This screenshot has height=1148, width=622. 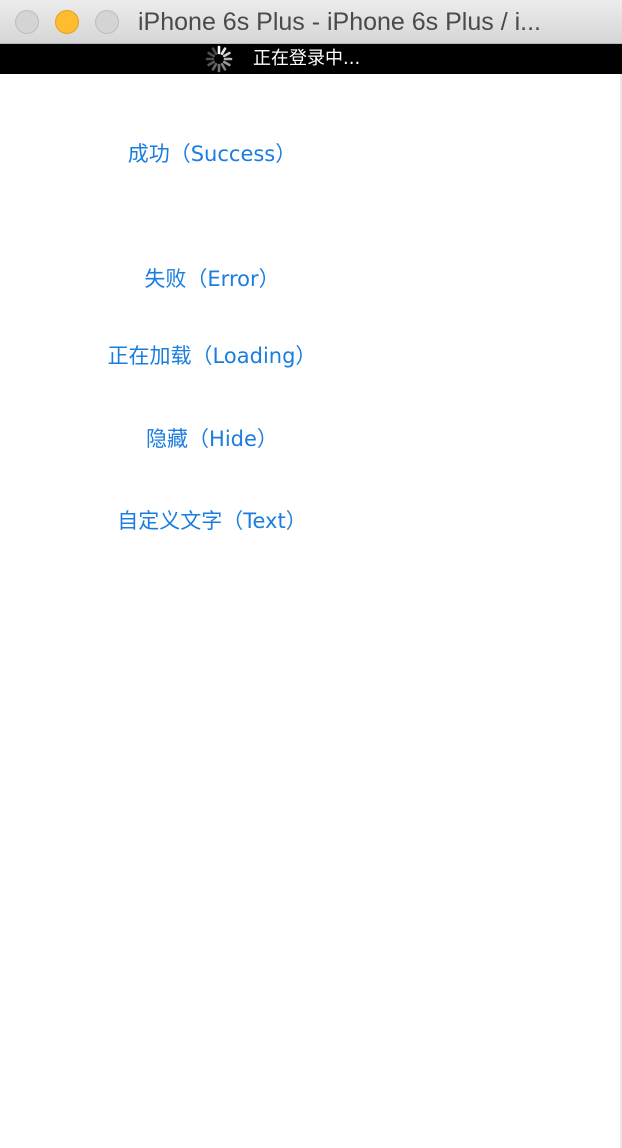 What do you see at coordinates (212, 521) in the screenshot?
I see `custom-text-button: 自定义文字（Text）` at bounding box center [212, 521].